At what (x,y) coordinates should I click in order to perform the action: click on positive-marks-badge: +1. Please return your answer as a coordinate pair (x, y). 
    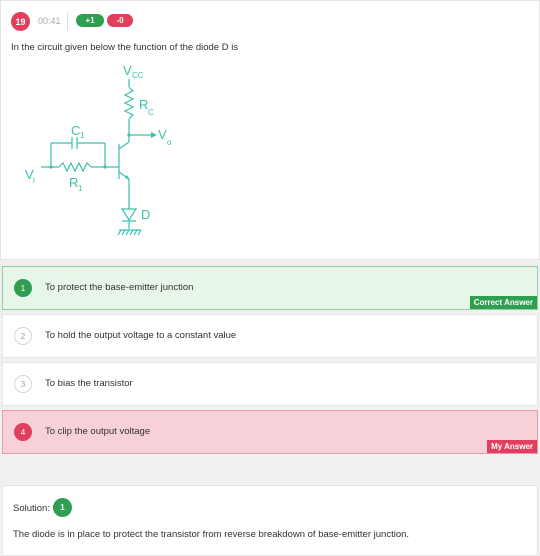
    Looking at the image, I should click on (90, 20).